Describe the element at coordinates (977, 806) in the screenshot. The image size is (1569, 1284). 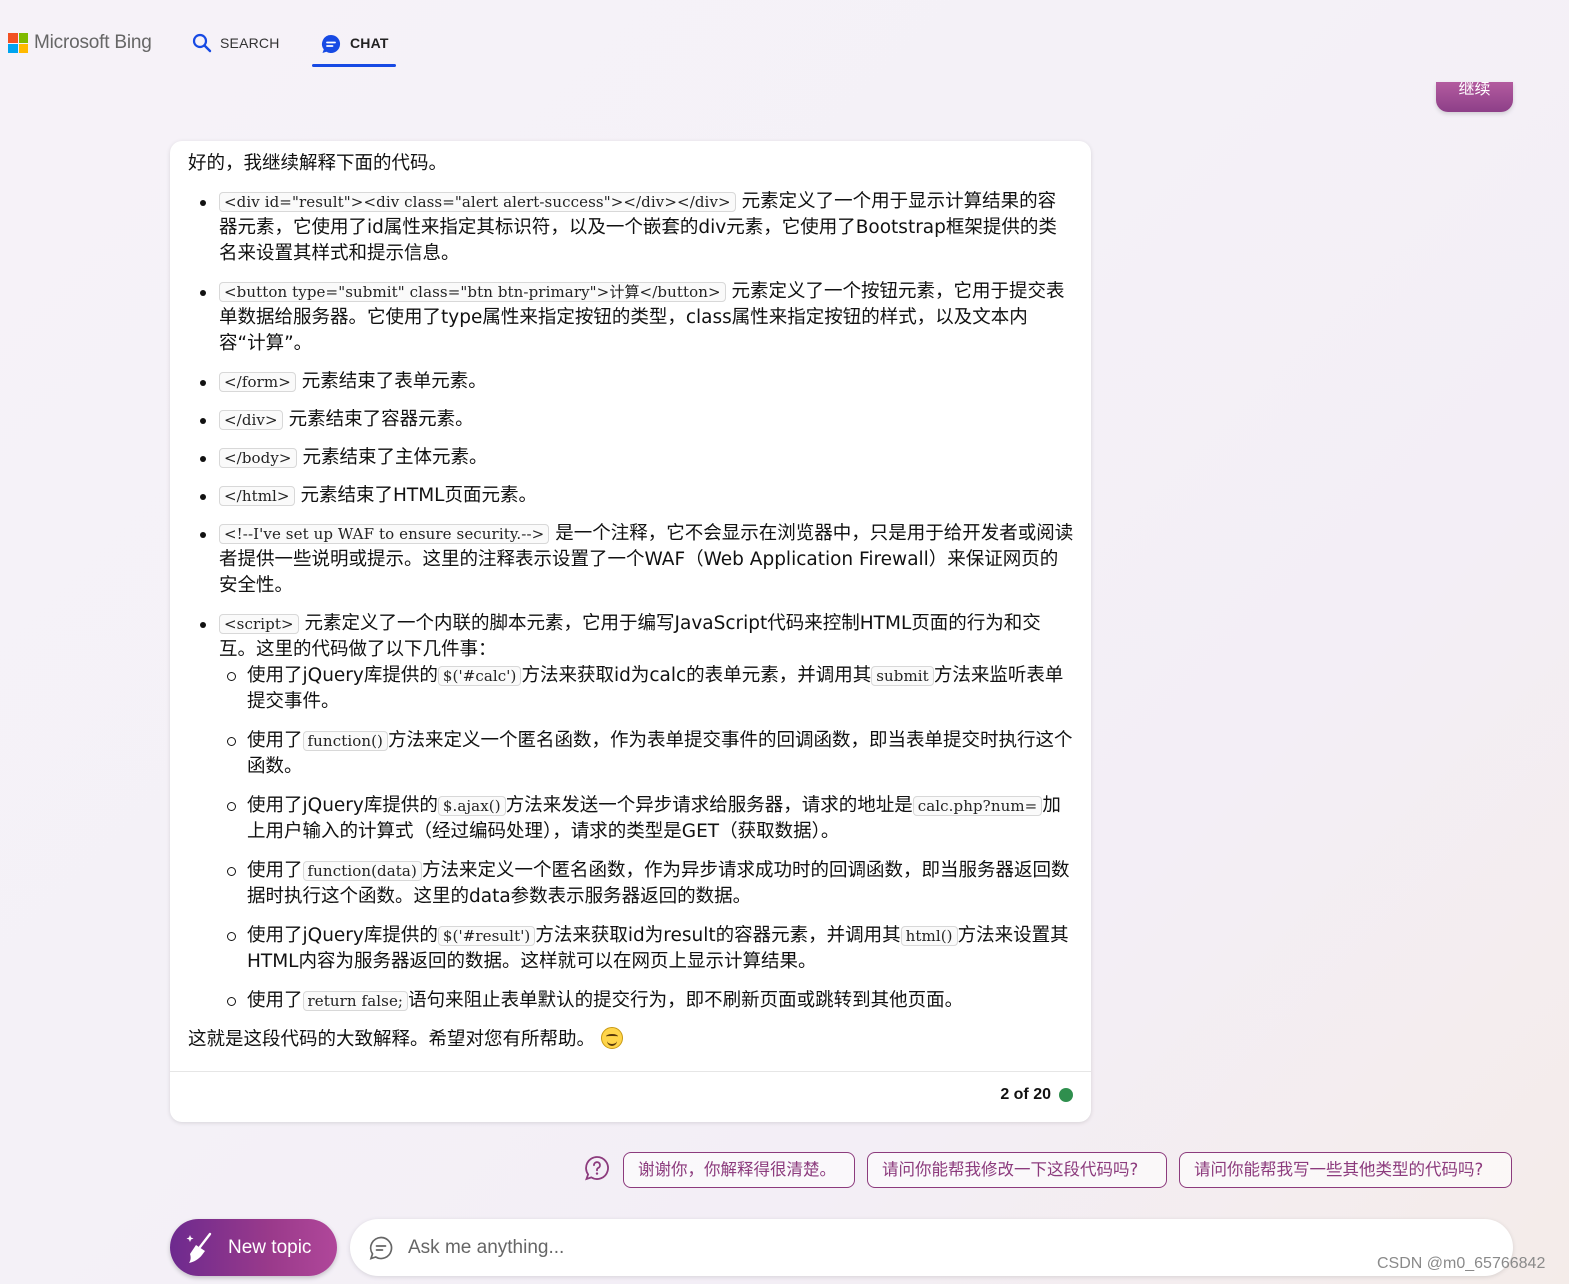
I see `inline-code: calc.php?num=` at that location.